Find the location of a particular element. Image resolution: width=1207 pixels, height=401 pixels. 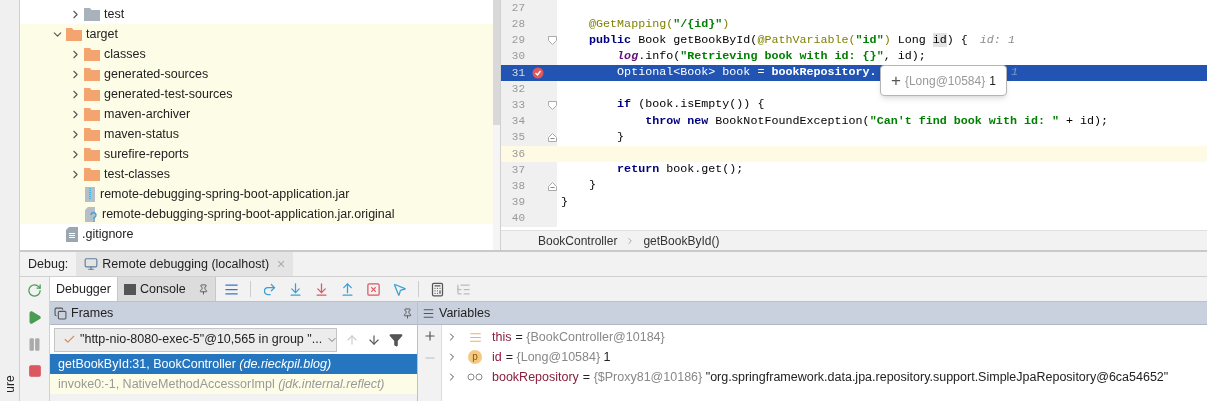

tree-item-label: generated-sources is located at coordinates (156, 74).